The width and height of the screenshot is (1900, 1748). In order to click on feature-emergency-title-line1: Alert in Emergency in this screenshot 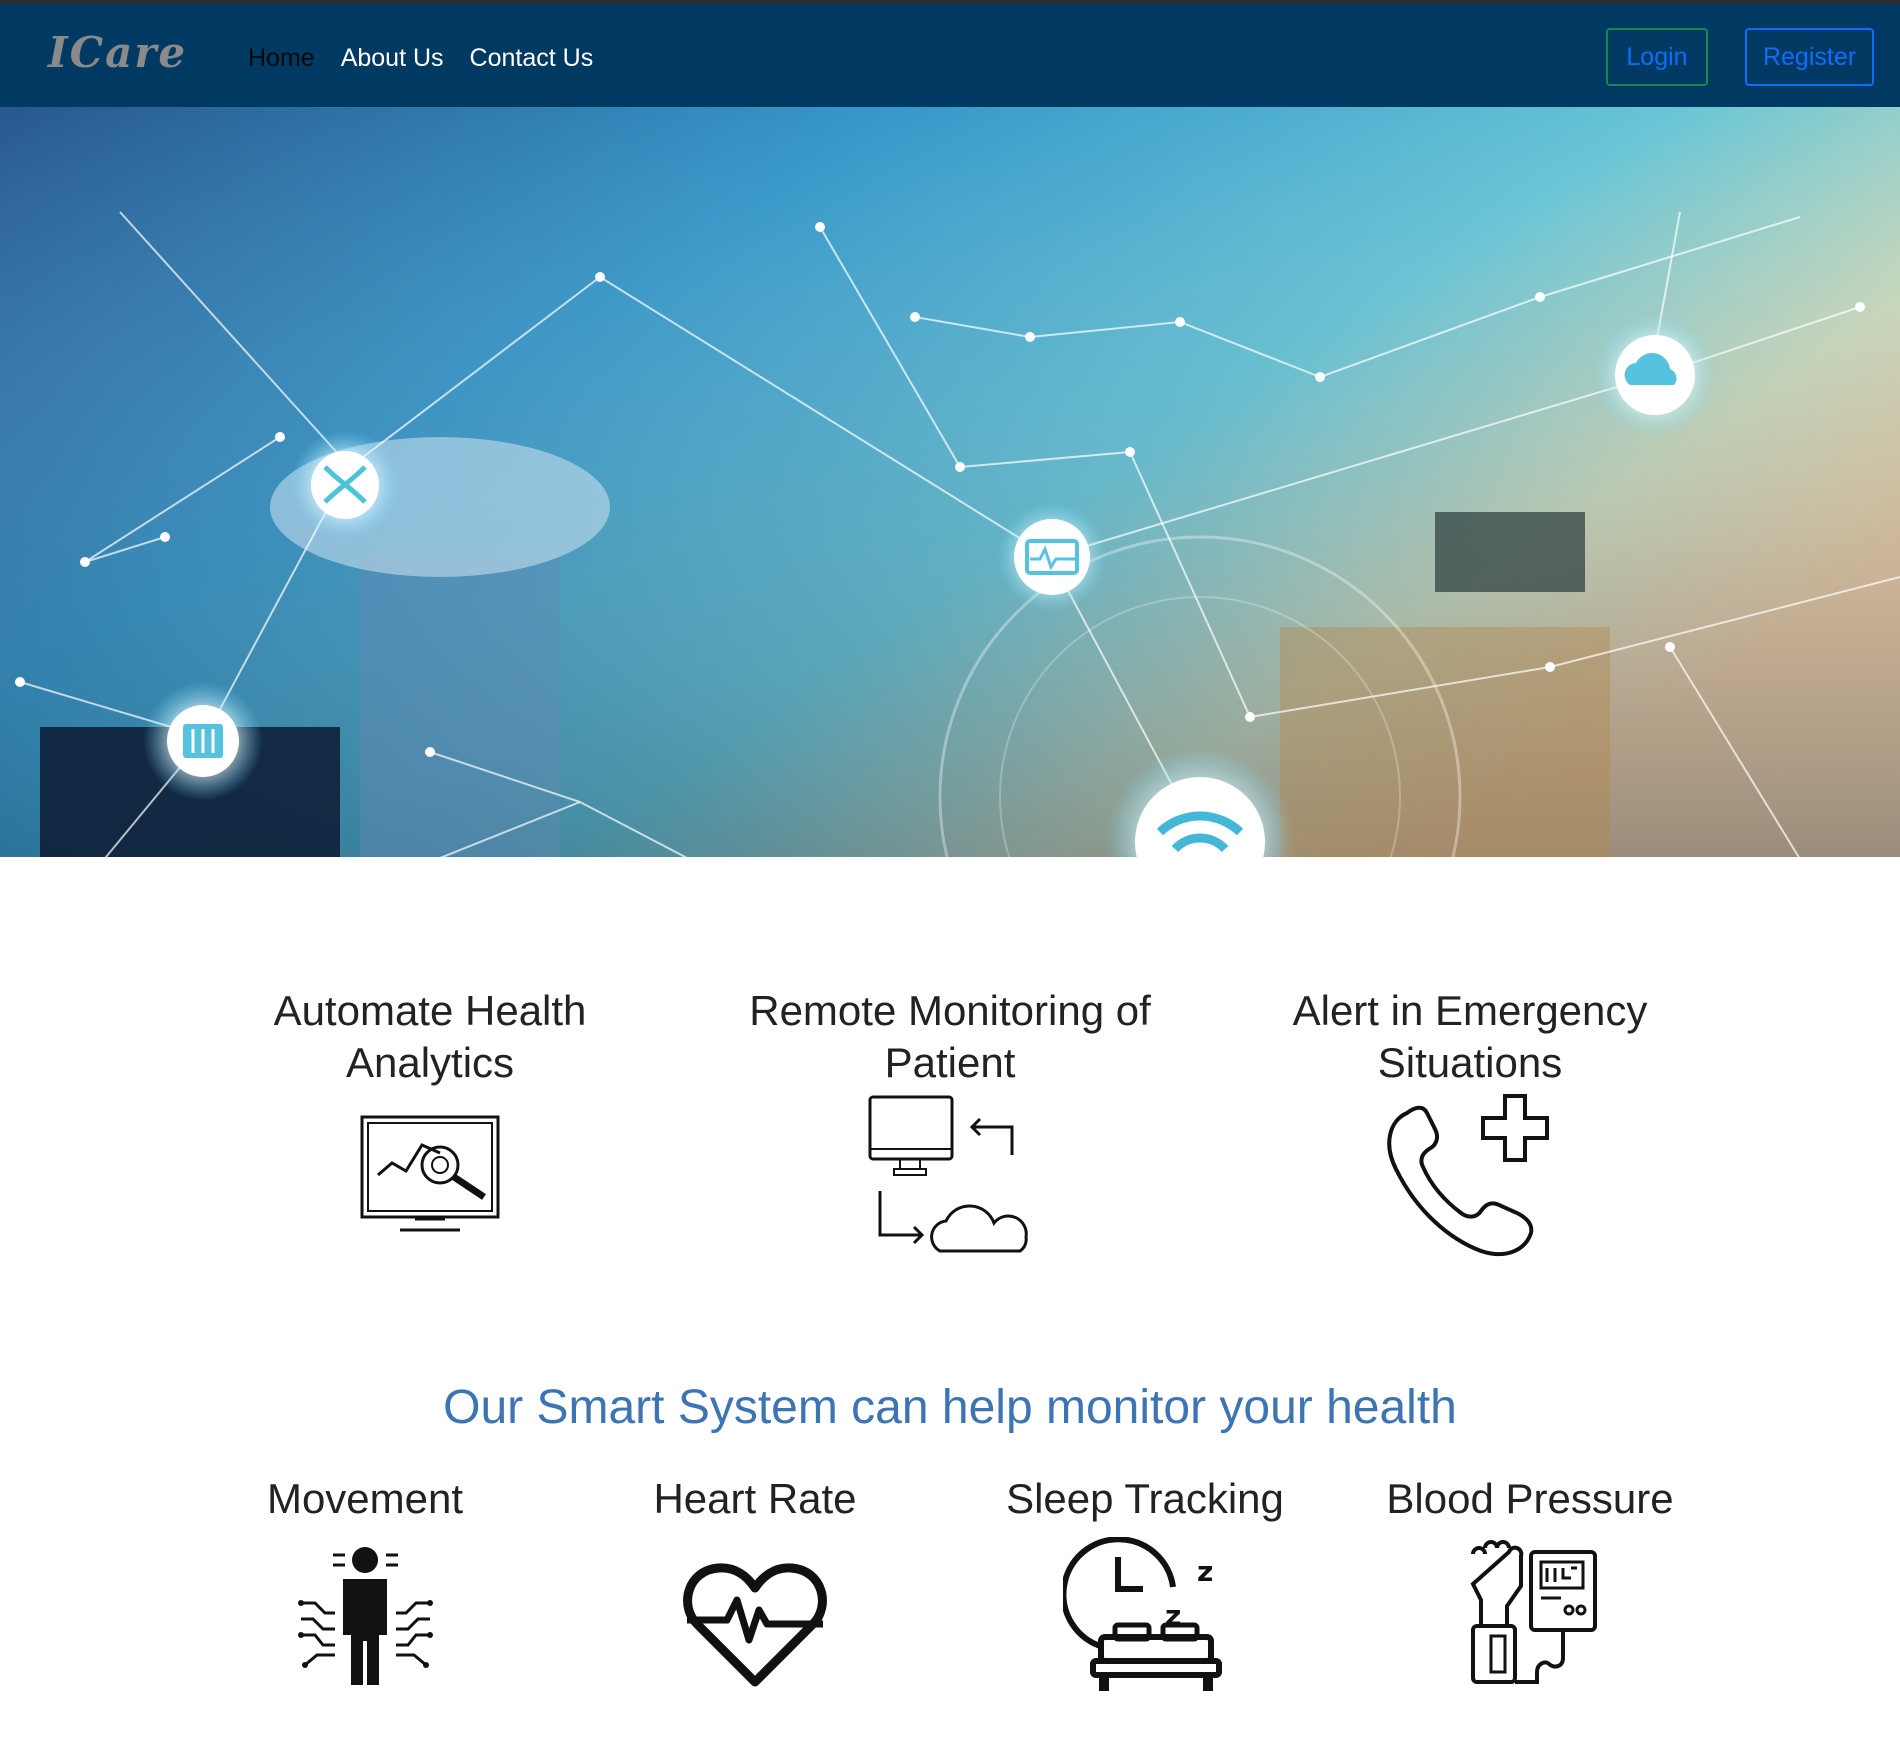, I will do `click(1470, 1010)`.